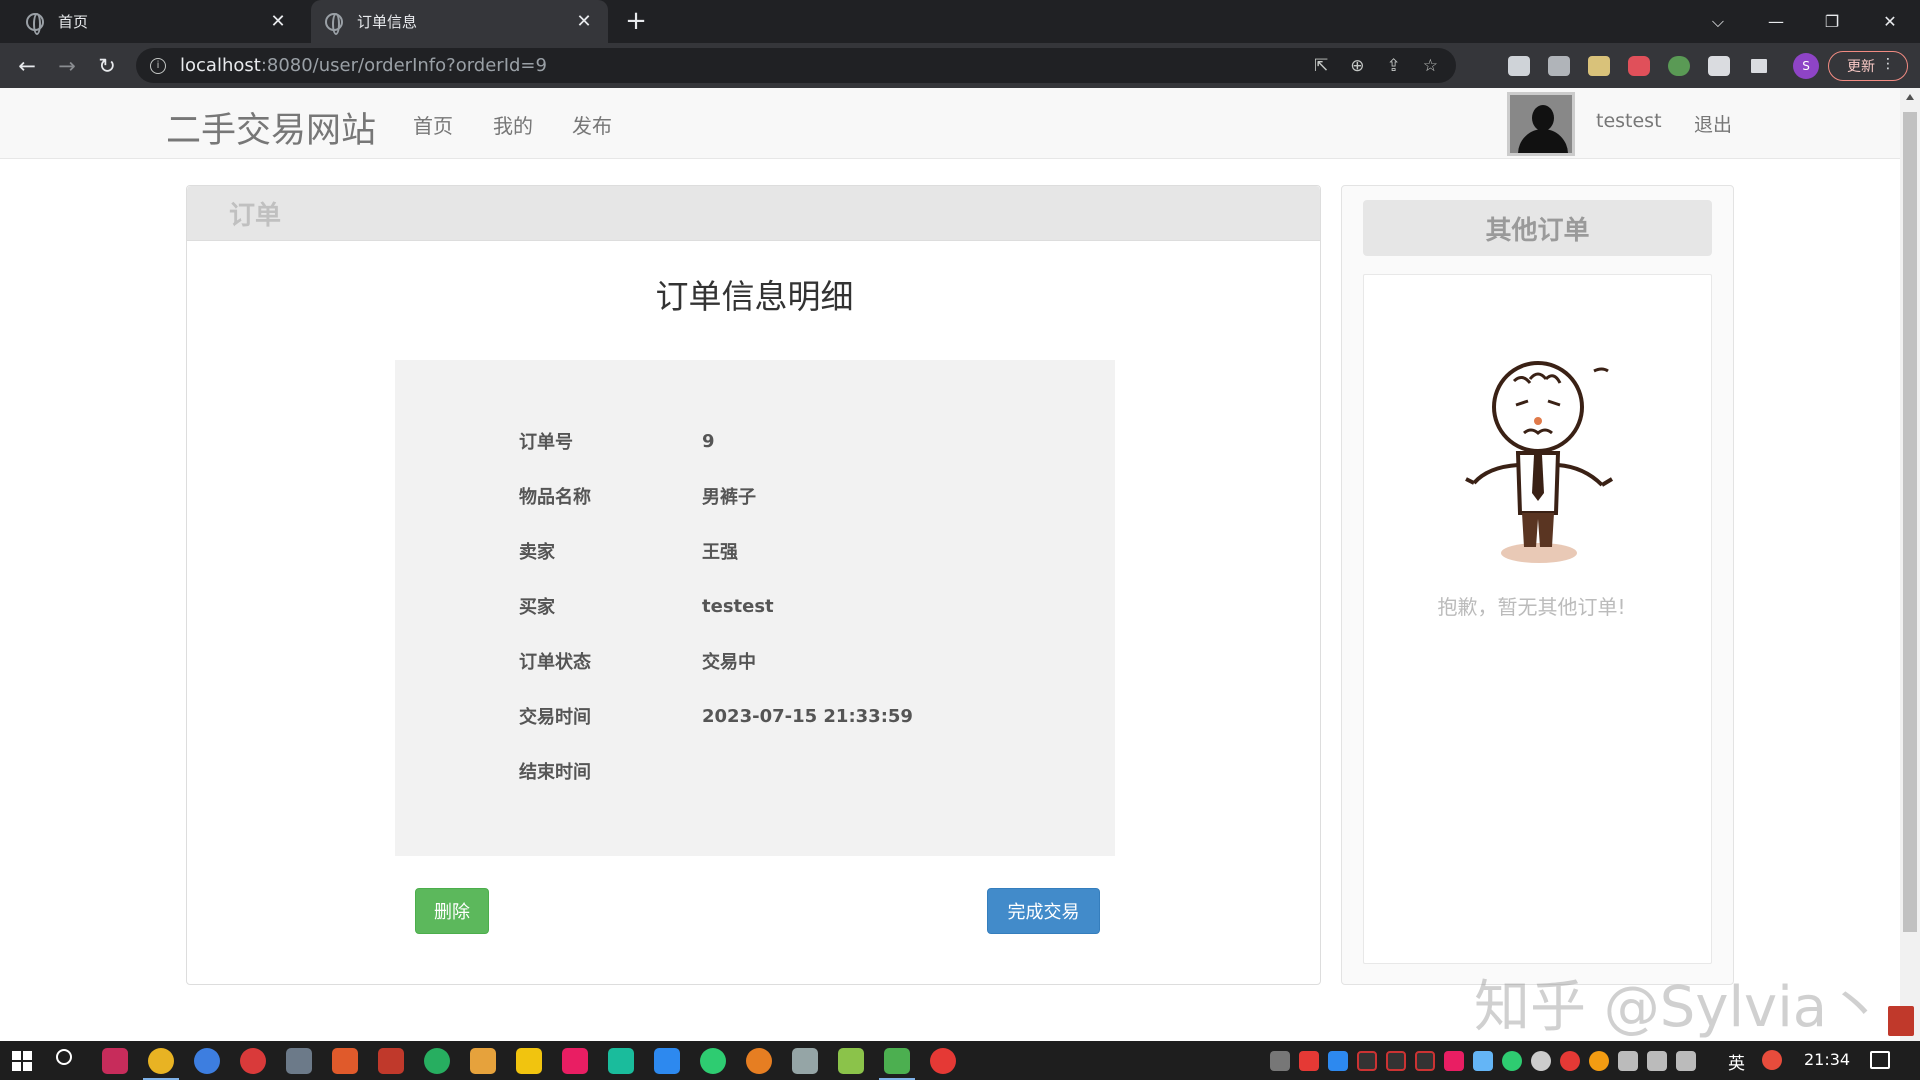  I want to click on browser-app-icon, so click(207, 1061).